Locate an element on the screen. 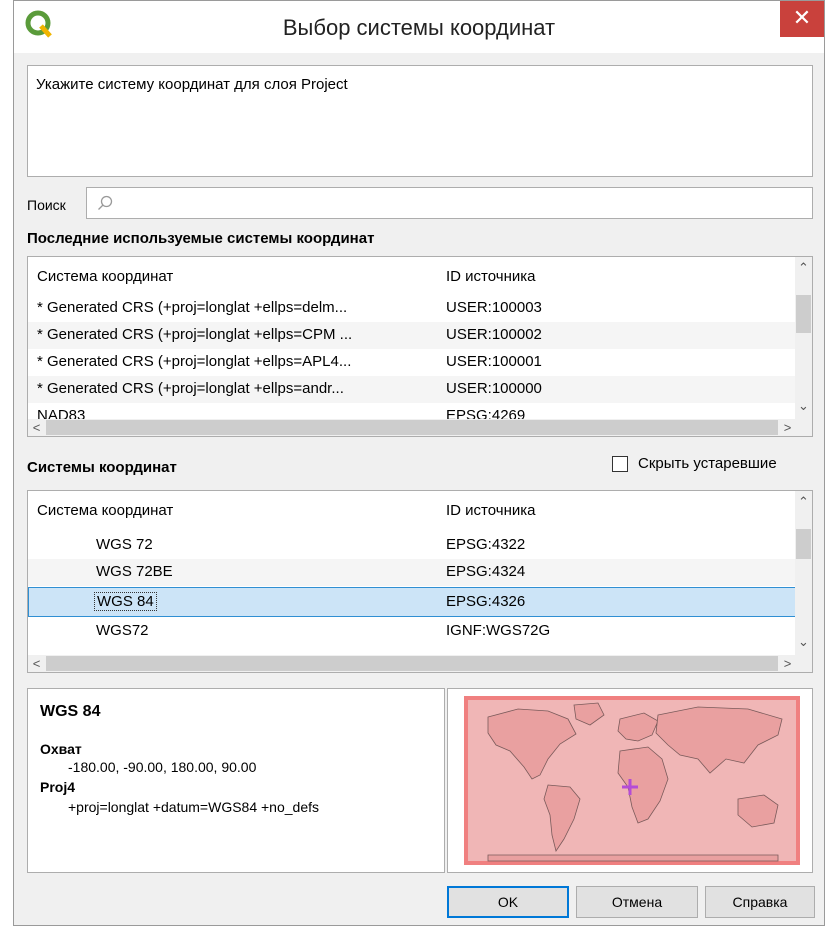  crs-id: USER:100001 is located at coordinates (494, 361).